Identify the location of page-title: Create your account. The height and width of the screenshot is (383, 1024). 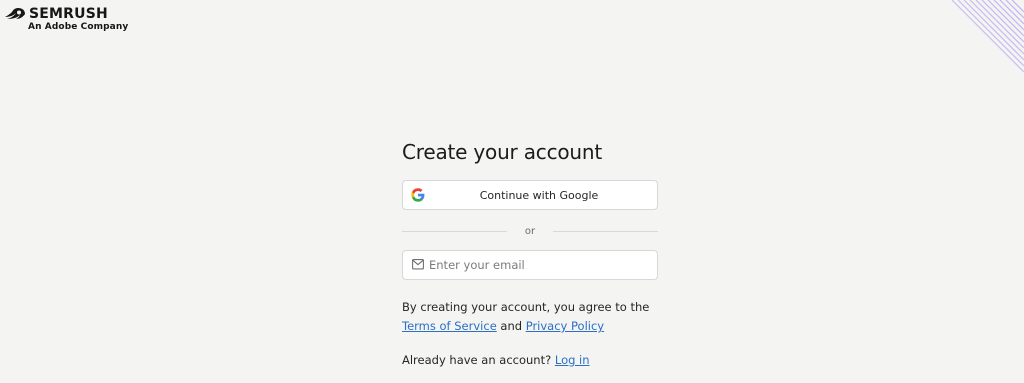
(502, 152).